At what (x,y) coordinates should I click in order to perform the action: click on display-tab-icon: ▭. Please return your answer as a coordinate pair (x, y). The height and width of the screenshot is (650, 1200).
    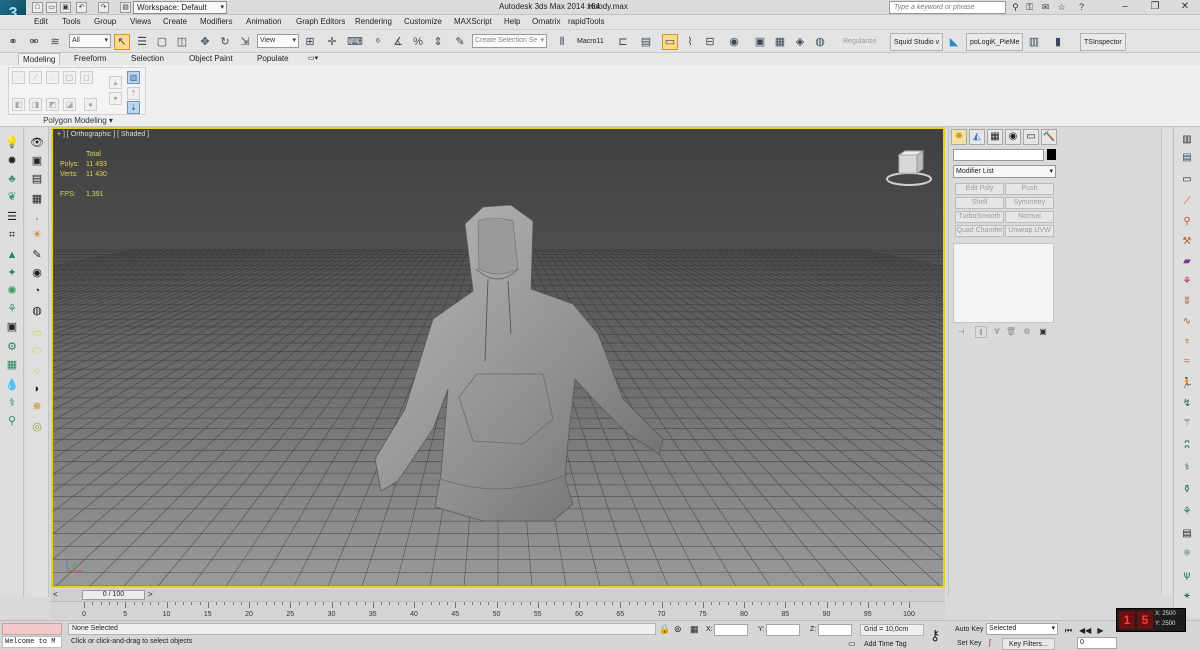
    Looking at the image, I should click on (1031, 137).